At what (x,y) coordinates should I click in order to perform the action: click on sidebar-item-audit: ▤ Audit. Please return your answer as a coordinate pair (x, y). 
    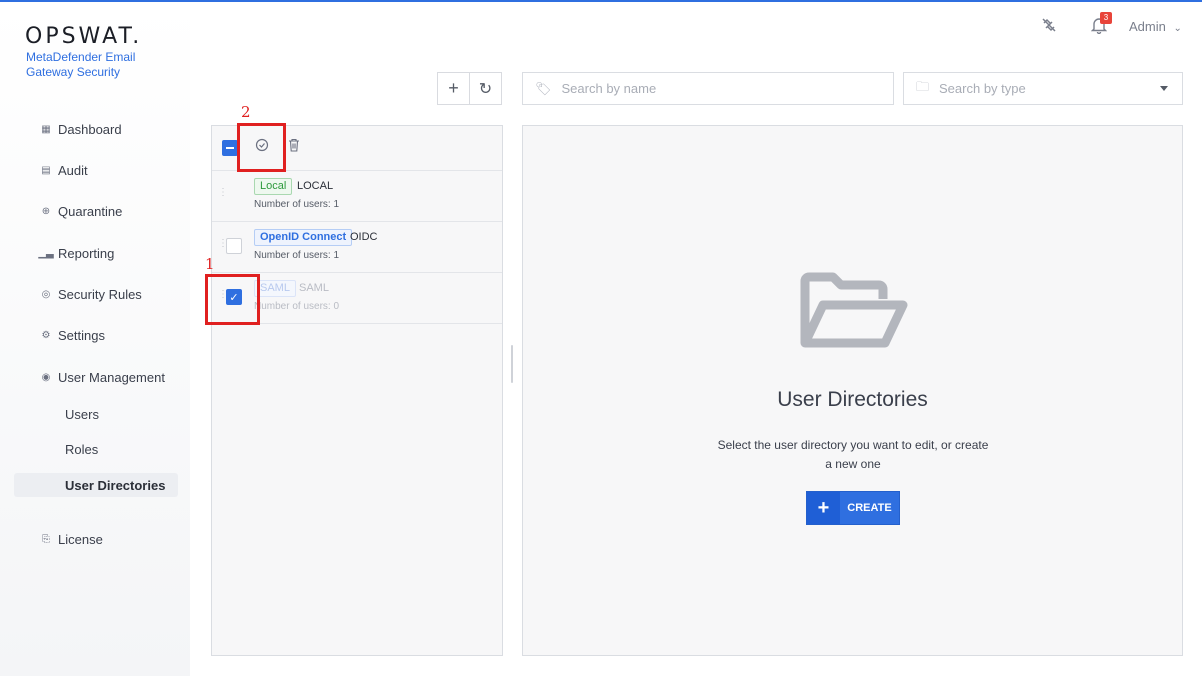
    Looking at the image, I should click on (64, 170).